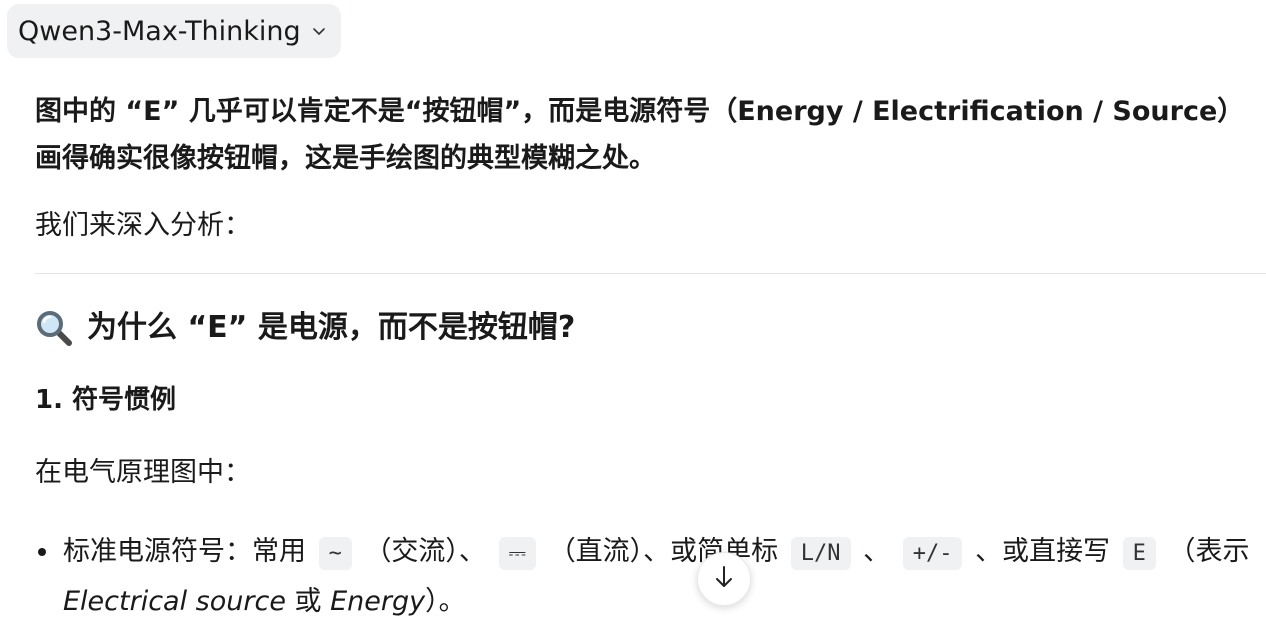 The height and width of the screenshot is (641, 1266). Describe the element at coordinates (517, 553) in the screenshot. I see `inline-code: ⎓` at that location.